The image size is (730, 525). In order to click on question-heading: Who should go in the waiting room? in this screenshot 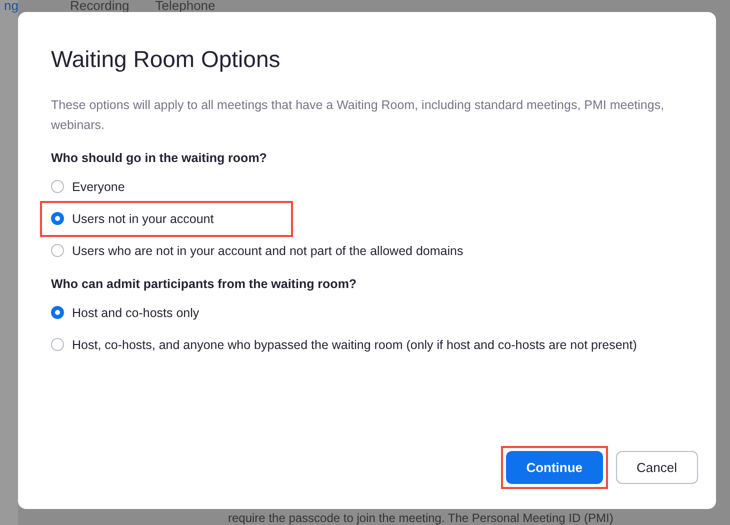, I will do `click(159, 158)`.